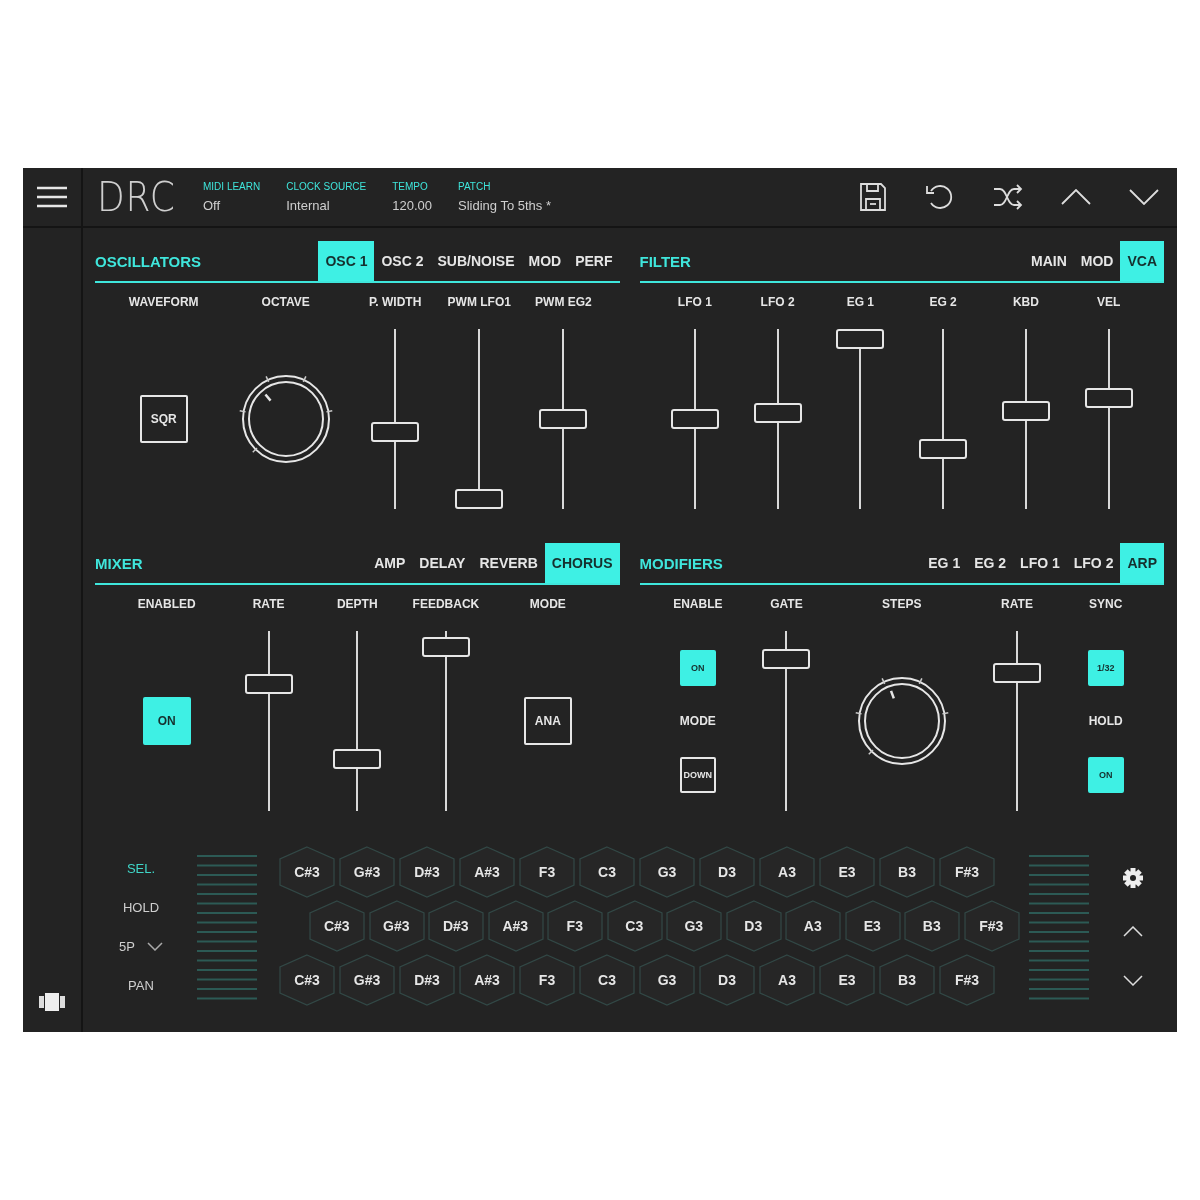 This screenshot has width=1200, height=1200. What do you see at coordinates (582, 563) in the screenshot?
I see `panel-tab: CHORUS` at bounding box center [582, 563].